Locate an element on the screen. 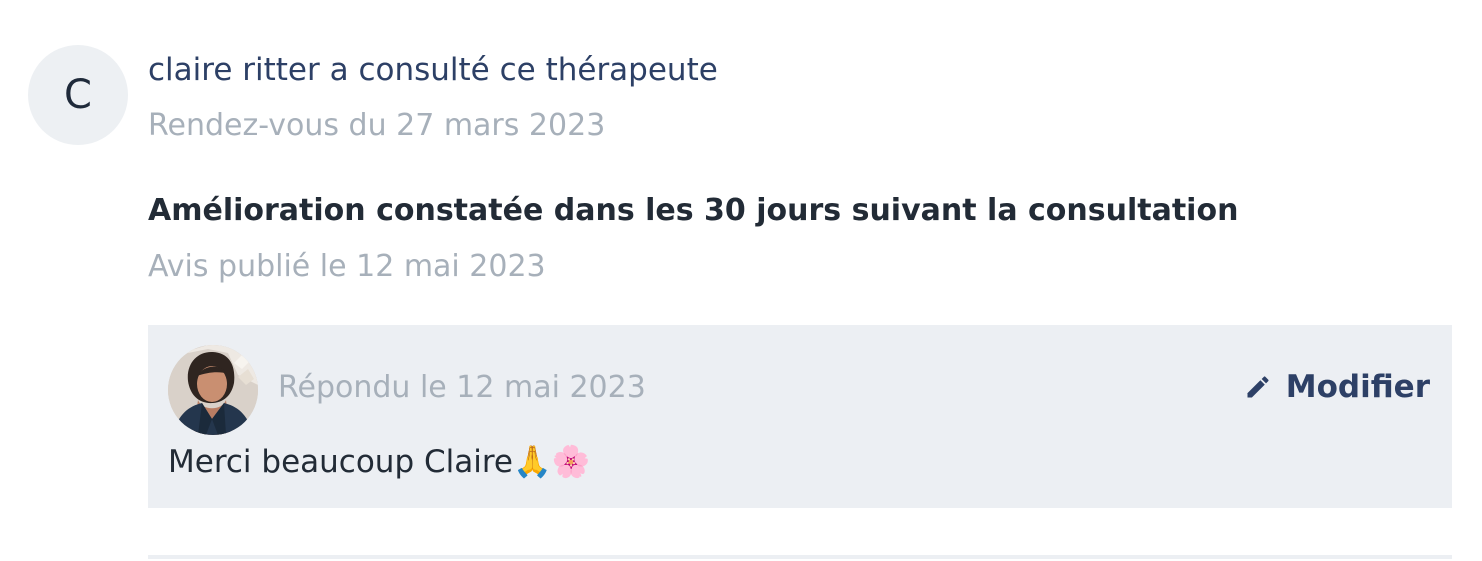  appointment-date: Rendez-vous du 27 mars 2023 is located at coordinates (377, 125).